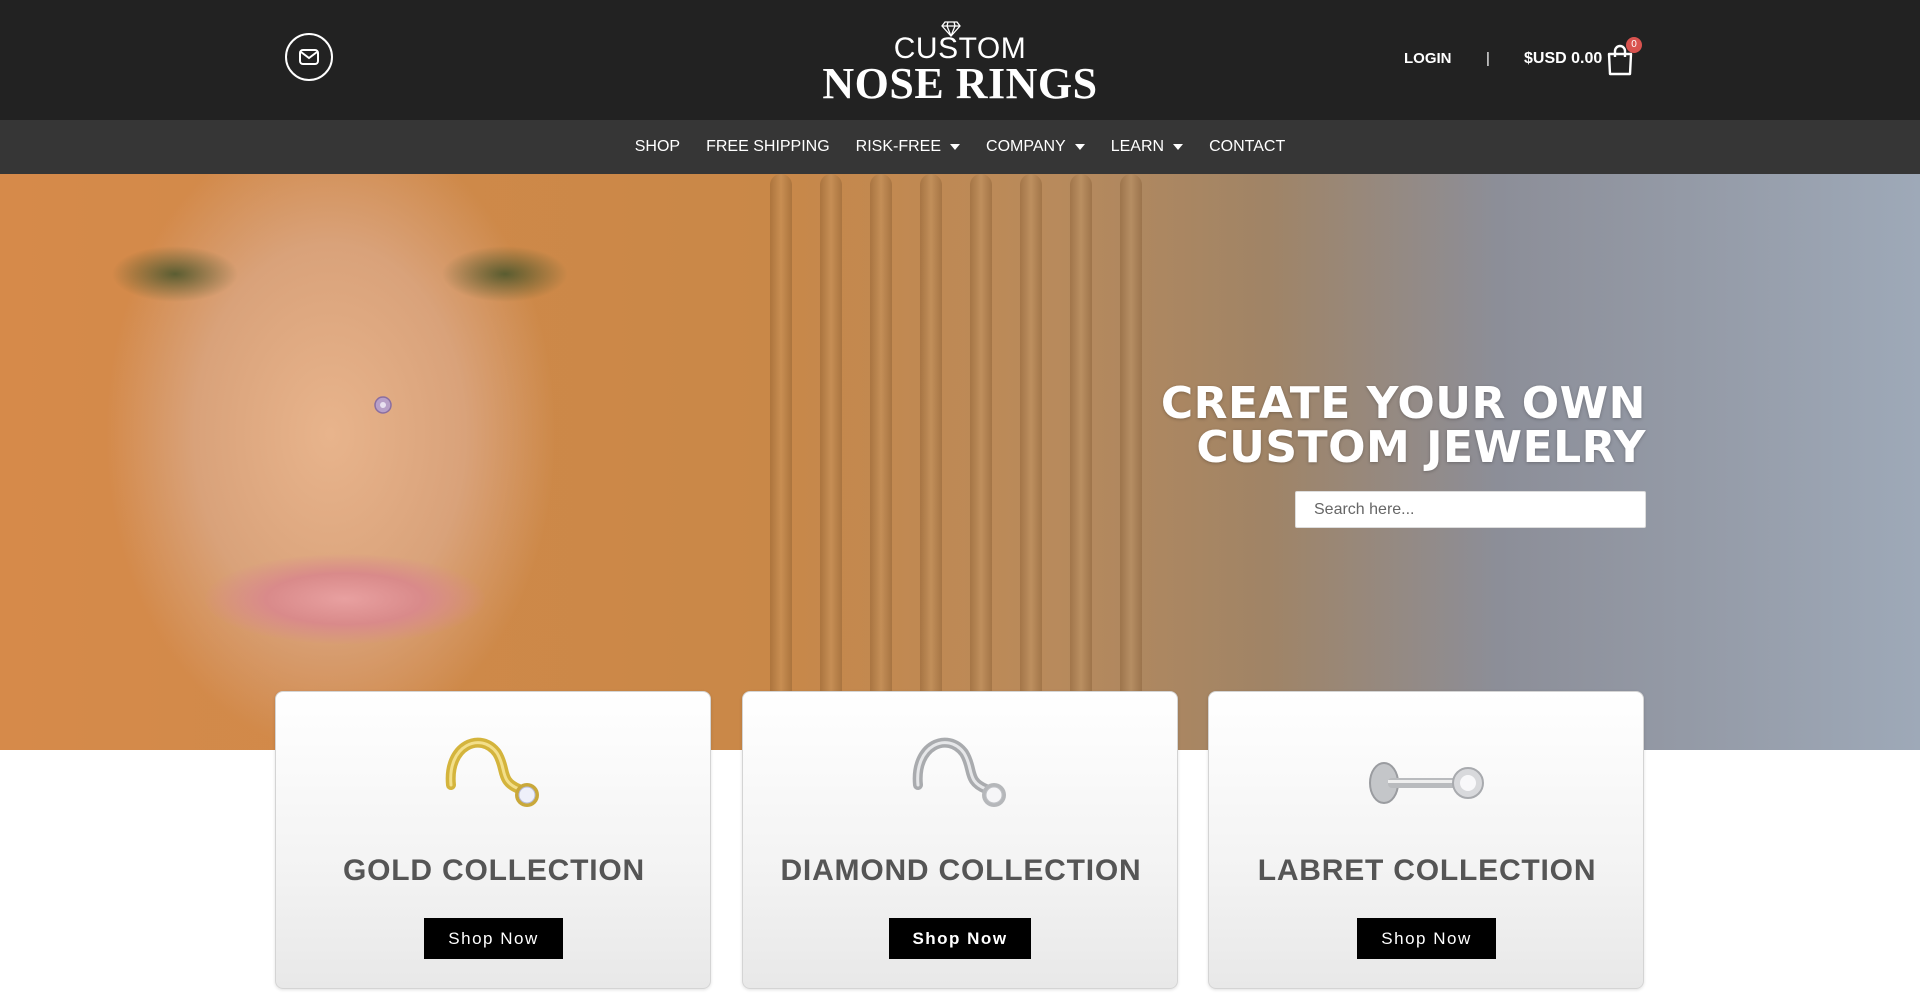  I want to click on collection-card-gold: GOLD COLLECTION Shop Now, so click(493, 840).